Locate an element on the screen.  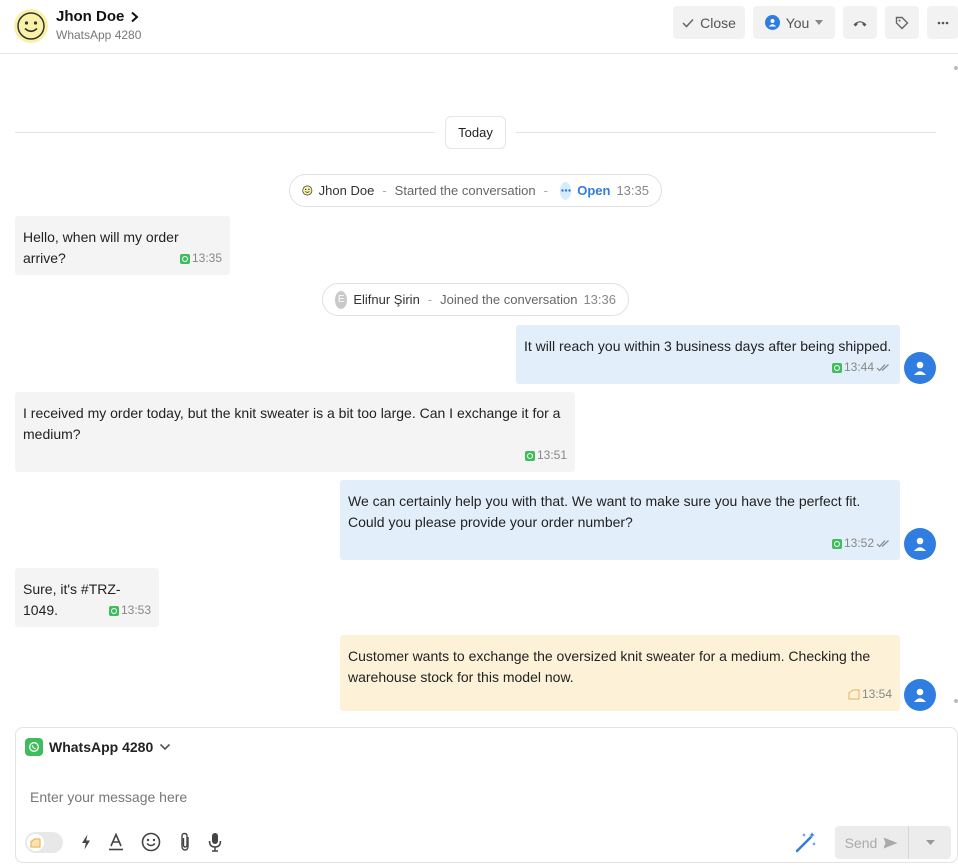
message-meta: 13:51 is located at coordinates (545, 455).